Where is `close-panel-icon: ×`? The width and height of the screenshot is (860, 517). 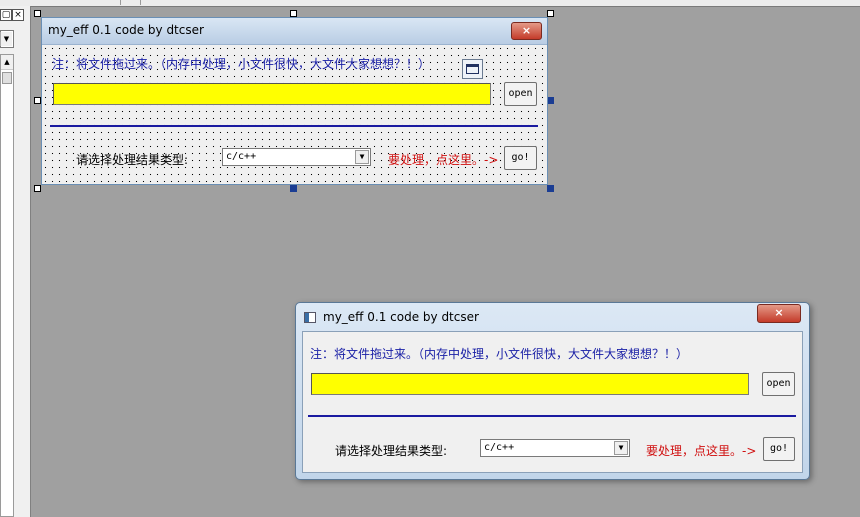
close-panel-icon: × is located at coordinates (18, 15).